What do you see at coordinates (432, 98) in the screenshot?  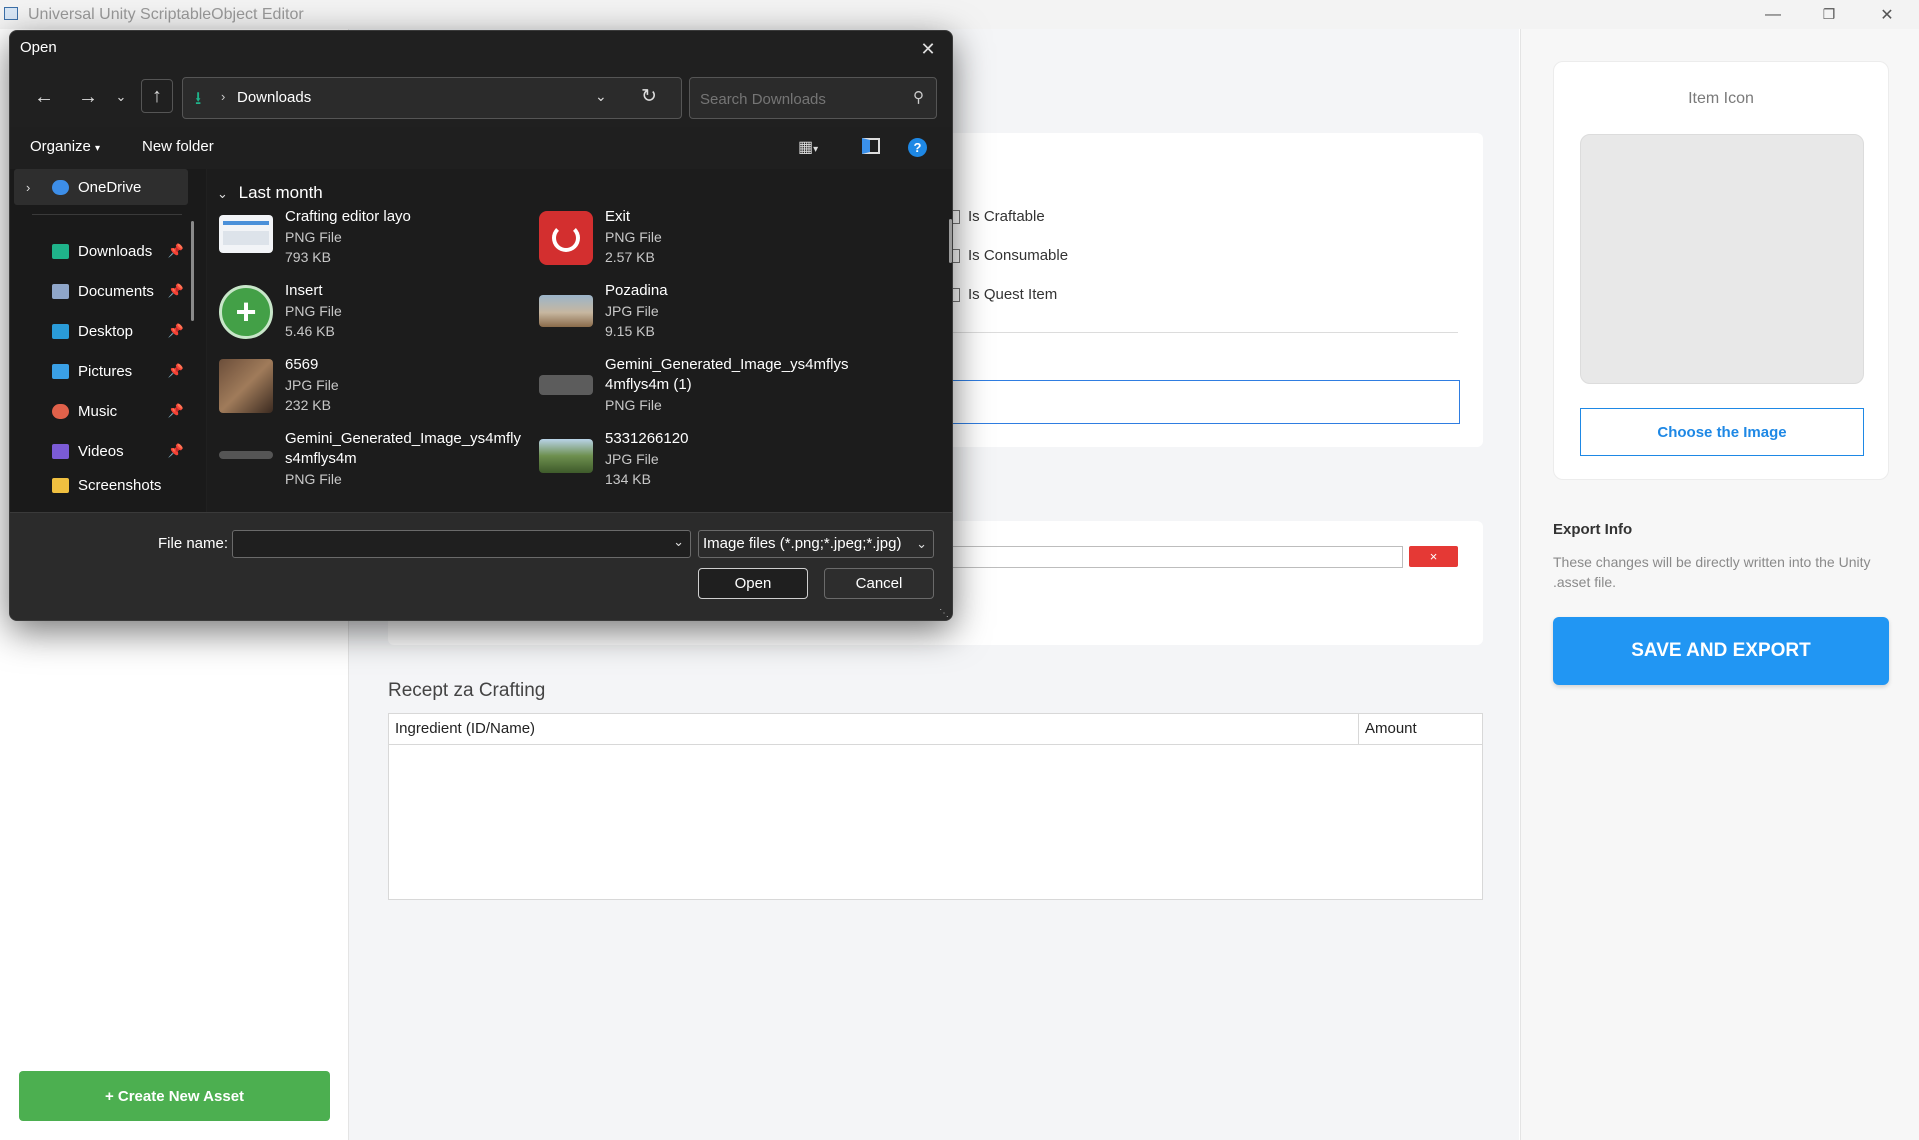 I see `address-bar: ⭳ › Downloads ⌄ ↻` at bounding box center [432, 98].